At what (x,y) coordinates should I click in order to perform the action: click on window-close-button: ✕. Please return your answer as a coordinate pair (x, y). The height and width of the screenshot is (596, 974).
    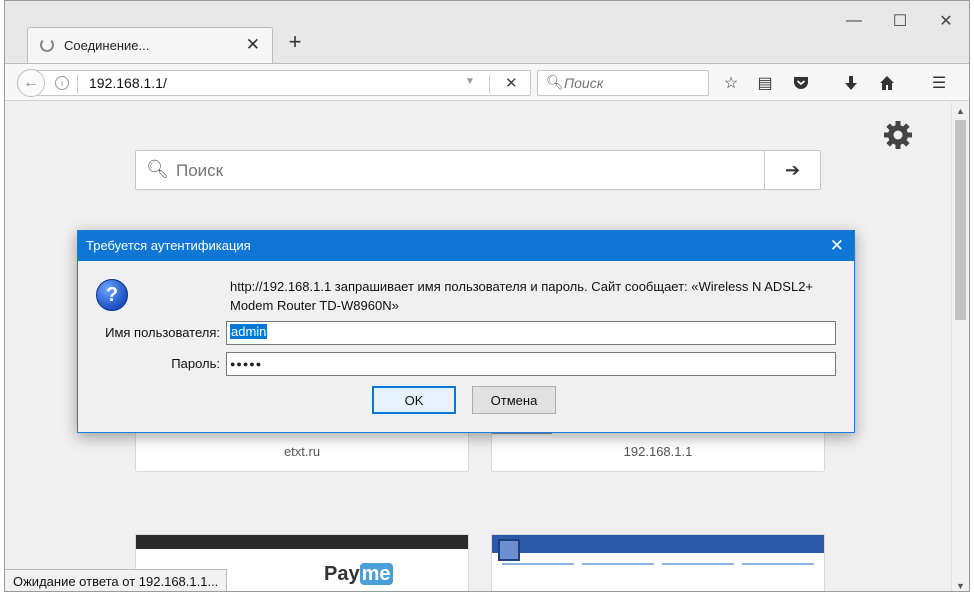
    Looking at the image, I should click on (946, 21).